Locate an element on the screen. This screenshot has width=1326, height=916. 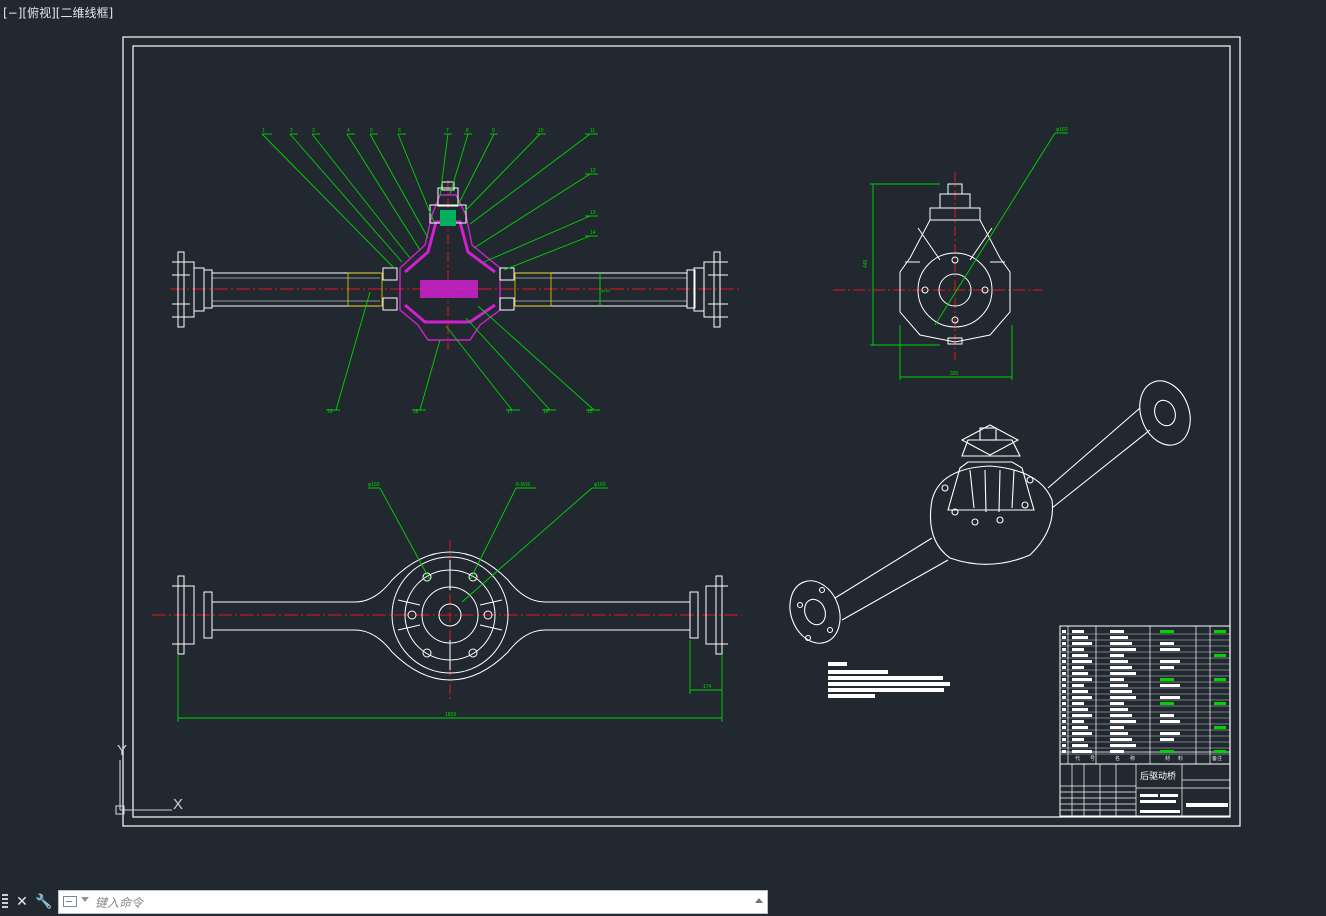
svg-text: 2 is located at coordinates (291, 131).